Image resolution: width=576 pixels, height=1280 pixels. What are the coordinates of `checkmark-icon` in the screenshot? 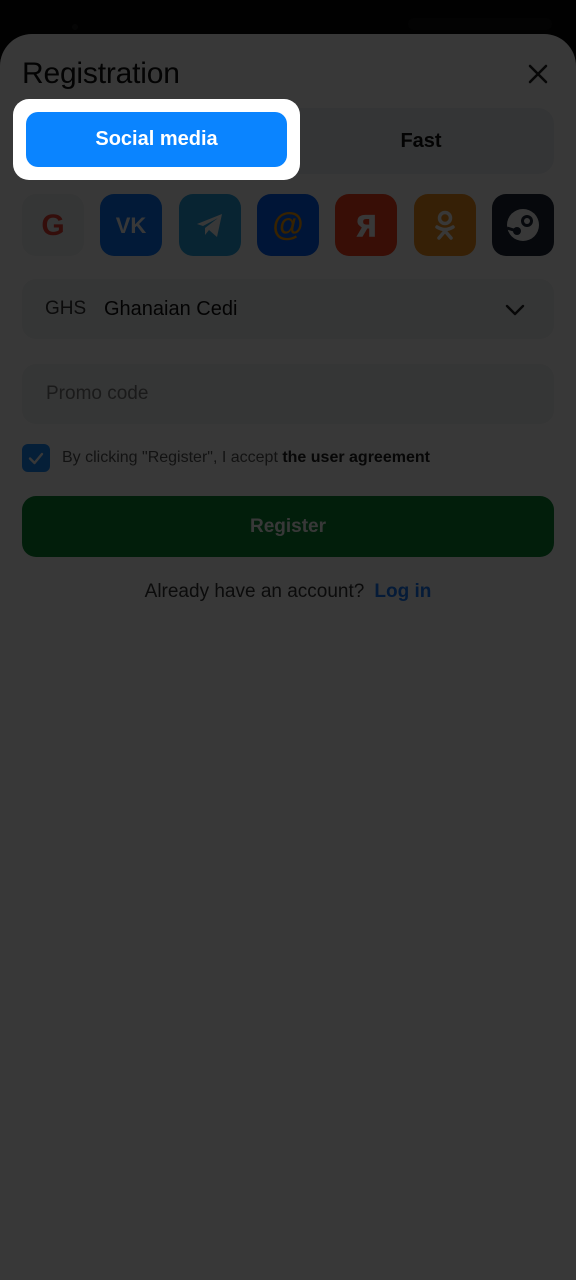 It's located at (36, 458).